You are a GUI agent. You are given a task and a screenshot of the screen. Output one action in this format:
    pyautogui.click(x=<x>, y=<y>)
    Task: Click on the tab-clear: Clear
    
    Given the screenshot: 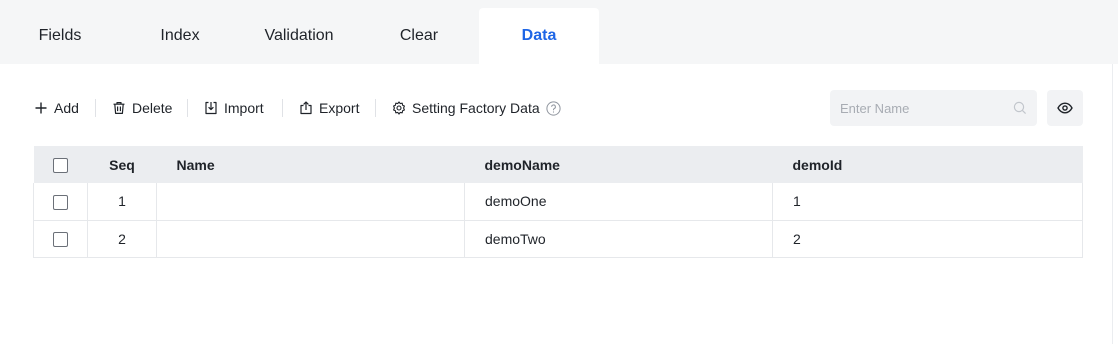 What is the action you would take?
    pyautogui.click(x=419, y=36)
    